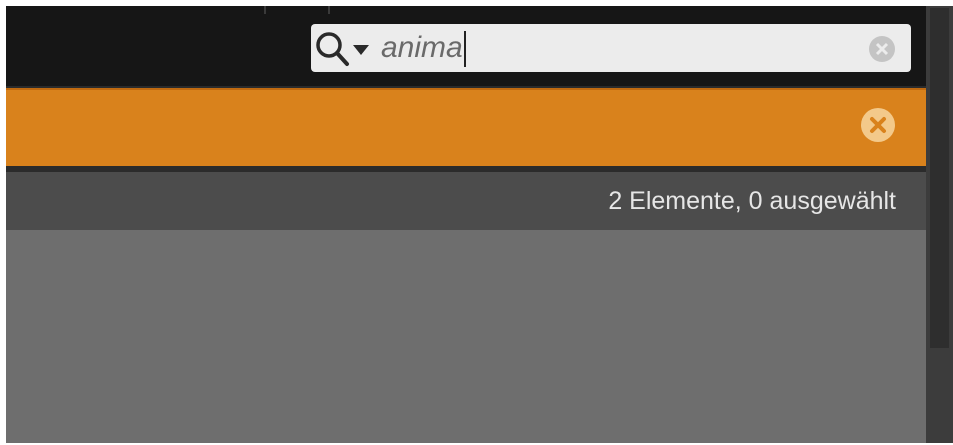 This screenshot has height=445, width=953. I want to click on search-icon, so click(333, 49).